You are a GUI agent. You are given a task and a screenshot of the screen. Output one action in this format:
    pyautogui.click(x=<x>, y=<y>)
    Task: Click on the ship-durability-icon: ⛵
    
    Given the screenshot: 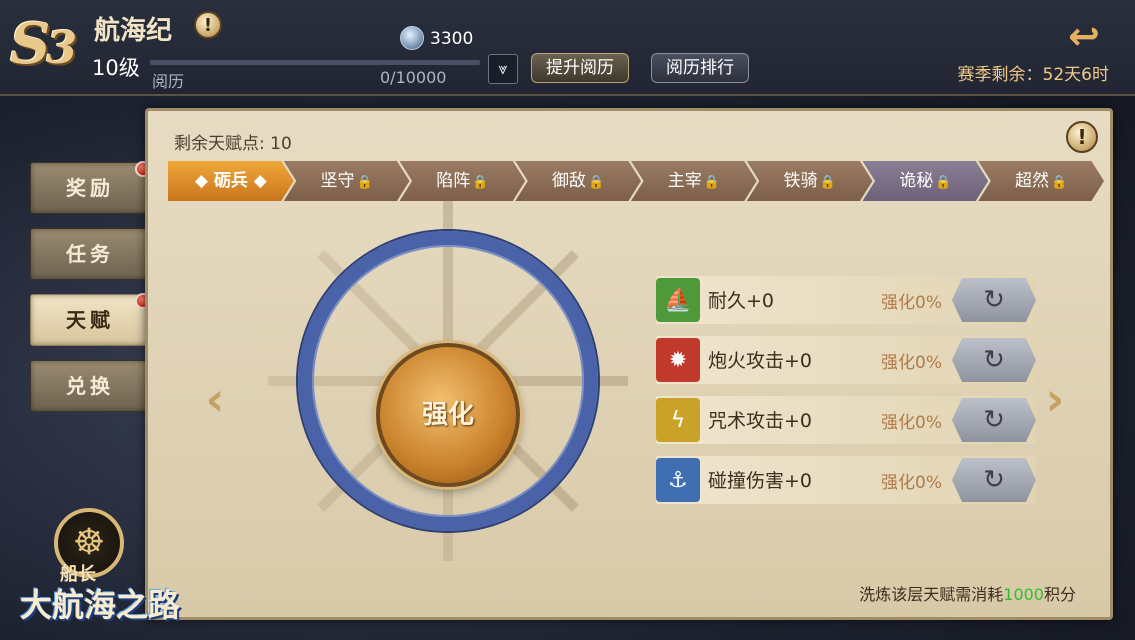 What is the action you would take?
    pyautogui.click(x=678, y=300)
    